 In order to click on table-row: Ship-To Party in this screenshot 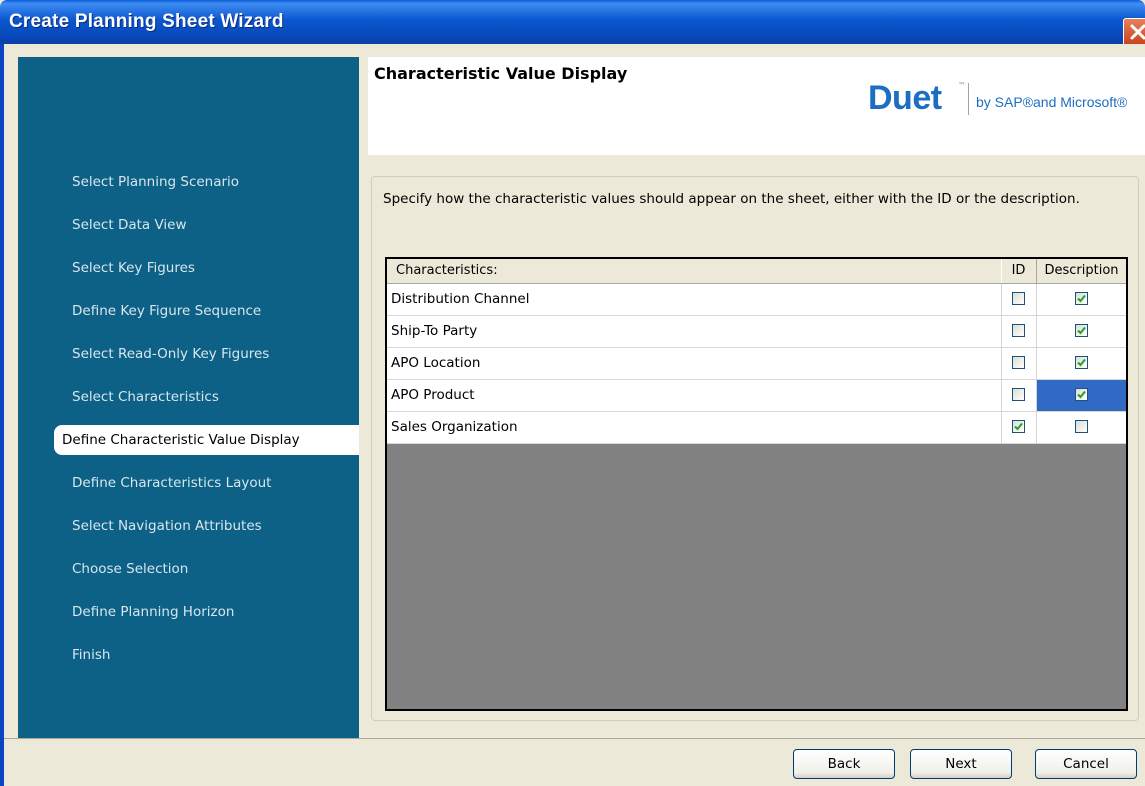, I will do `click(756, 332)`.